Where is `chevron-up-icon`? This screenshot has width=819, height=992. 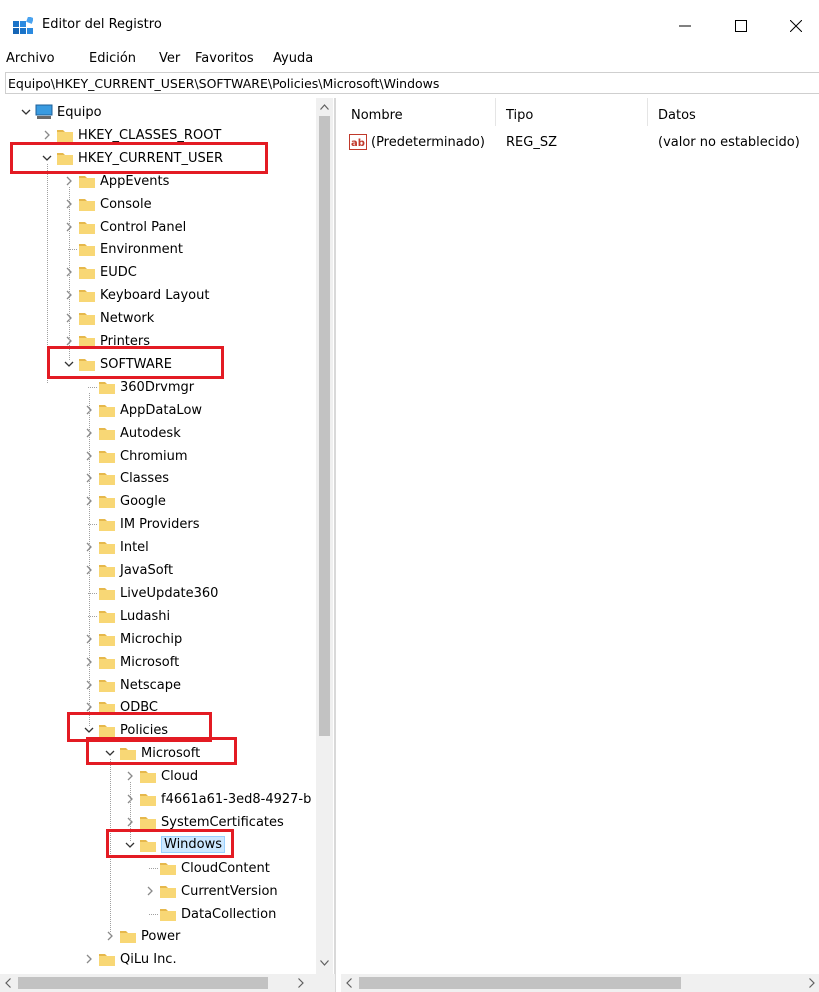 chevron-up-icon is located at coordinates (324, 107).